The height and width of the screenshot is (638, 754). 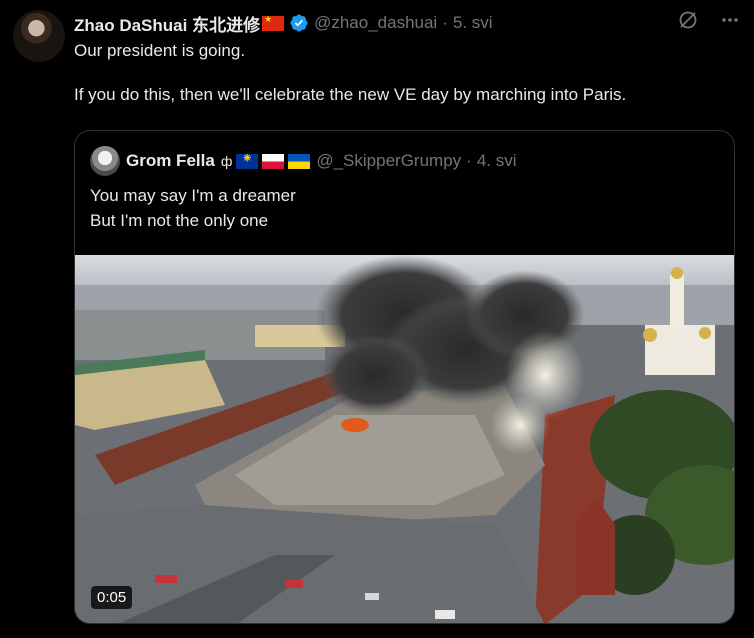 What do you see at coordinates (226, 161) in the screenshot?
I see `symbol-icon: ф` at bounding box center [226, 161].